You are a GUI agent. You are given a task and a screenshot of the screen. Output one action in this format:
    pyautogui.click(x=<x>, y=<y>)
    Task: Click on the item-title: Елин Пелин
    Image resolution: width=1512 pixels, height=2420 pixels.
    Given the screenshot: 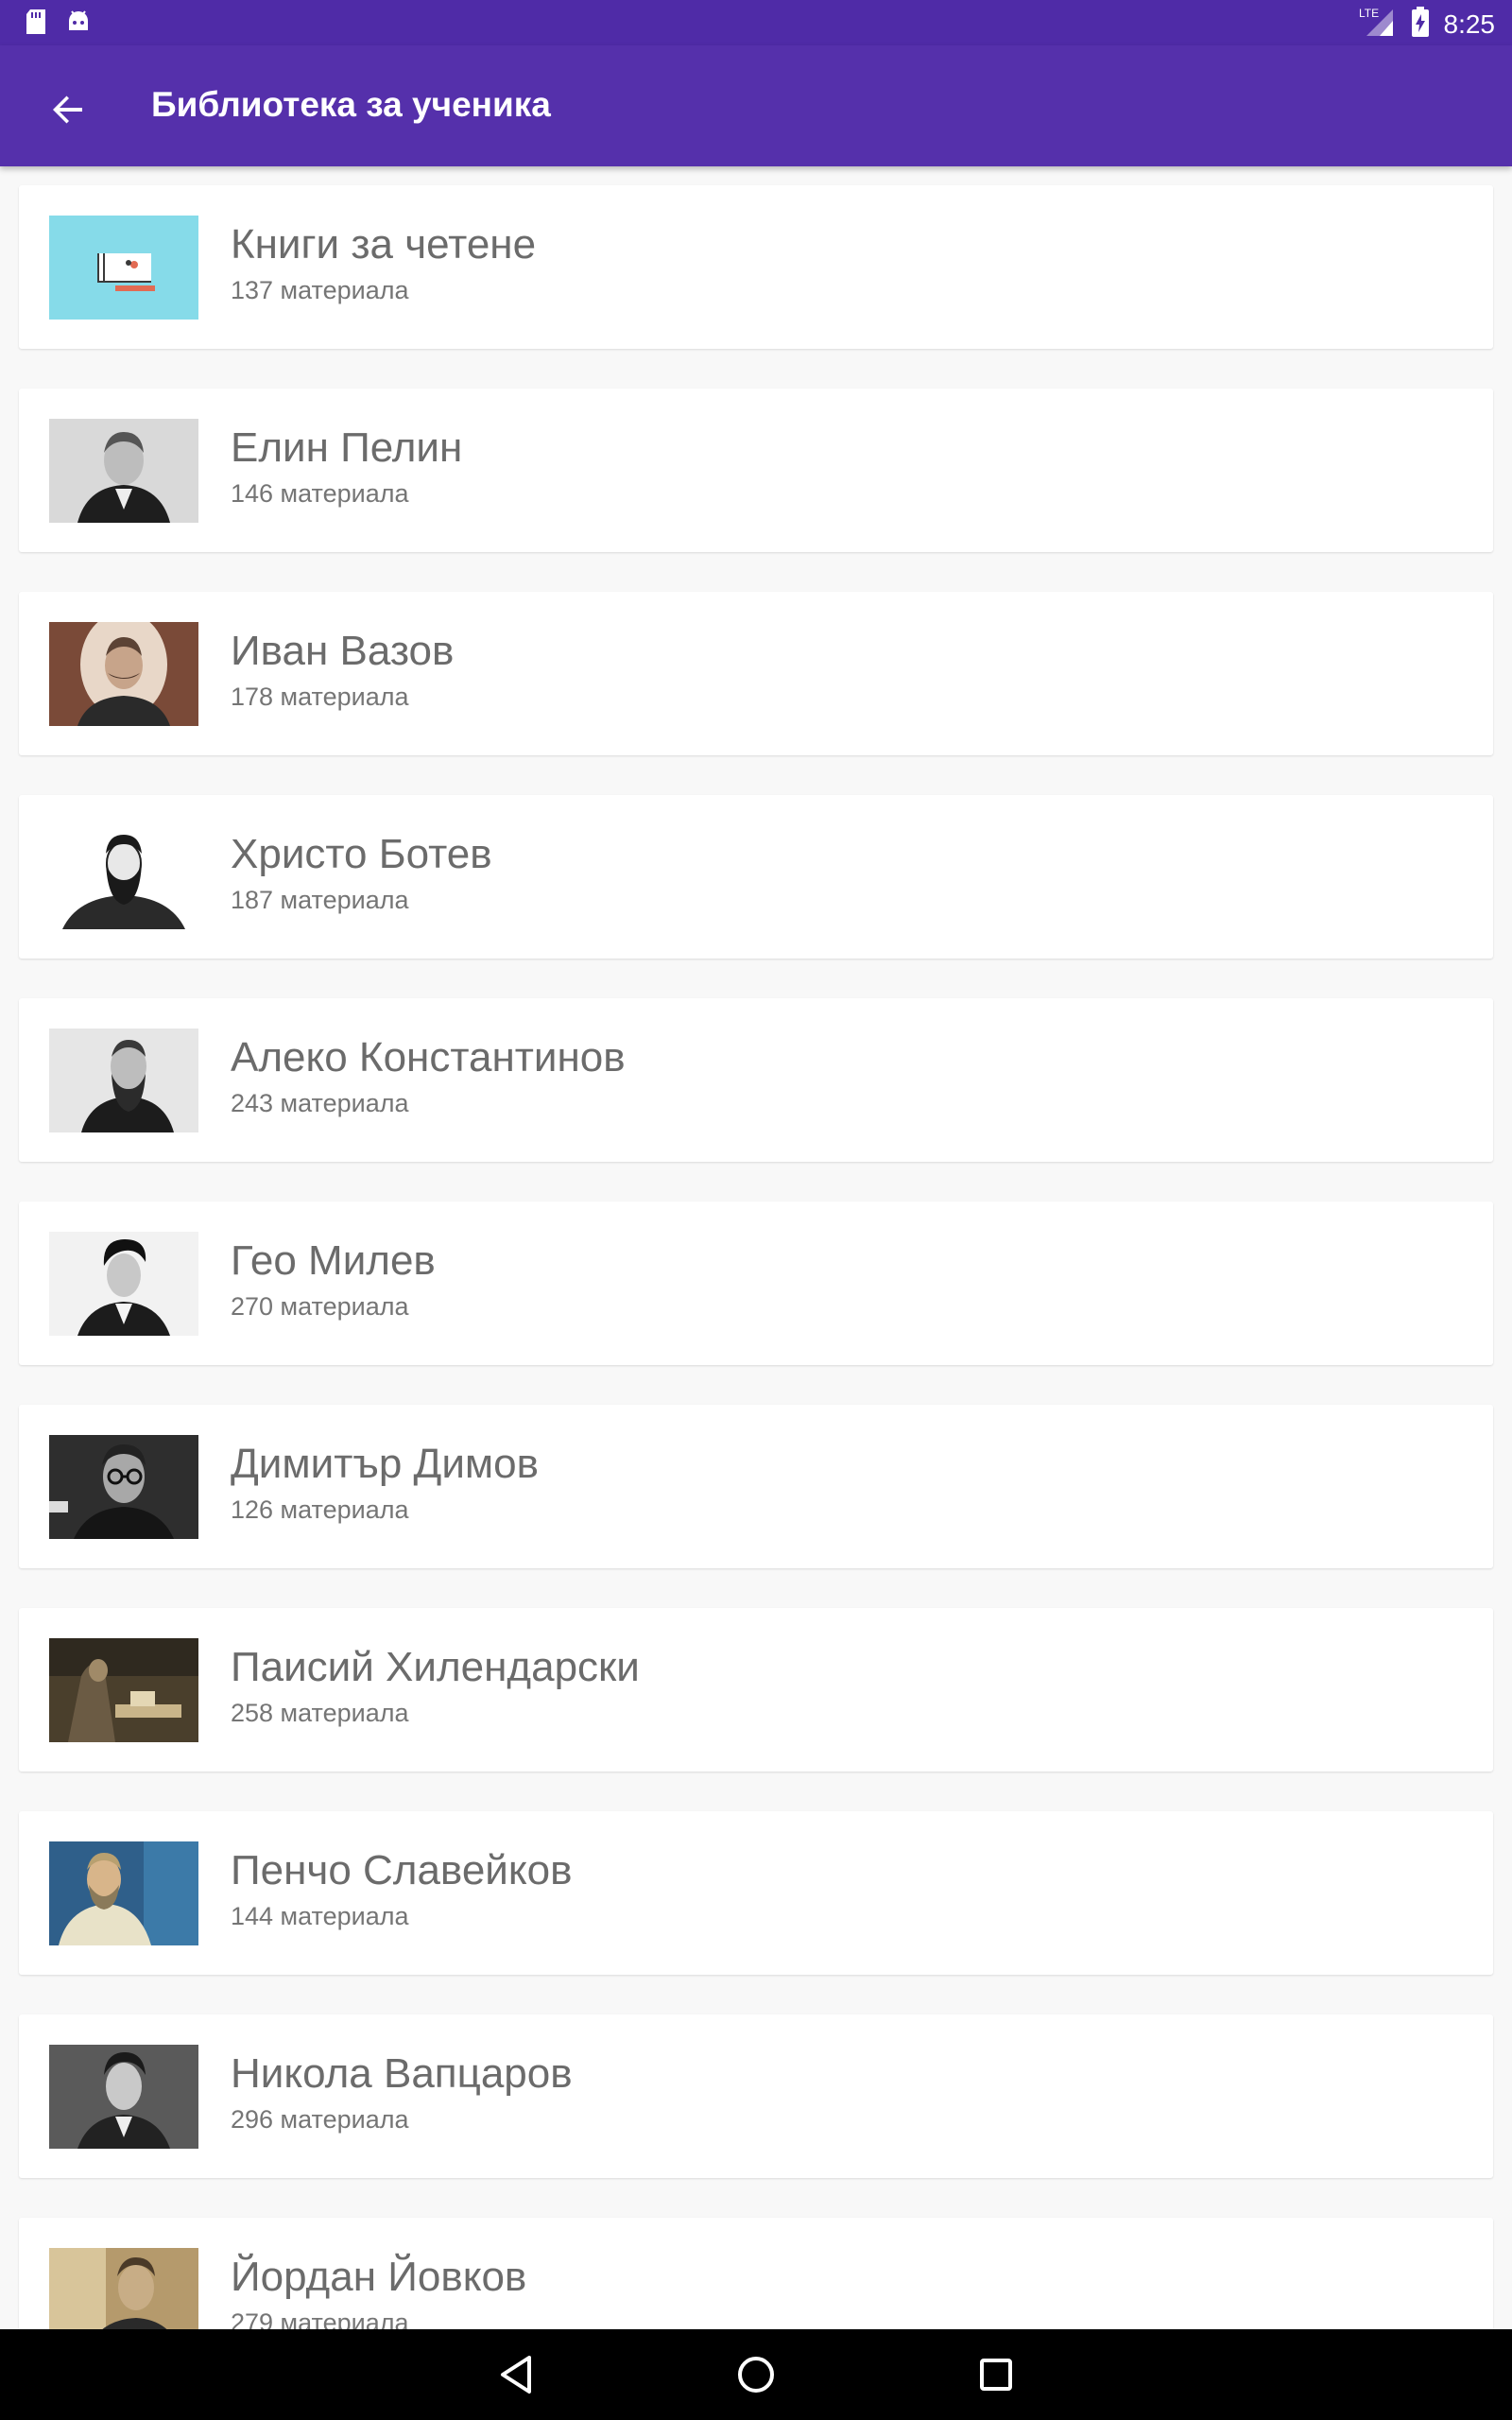 What is the action you would take?
    pyautogui.click(x=347, y=447)
    